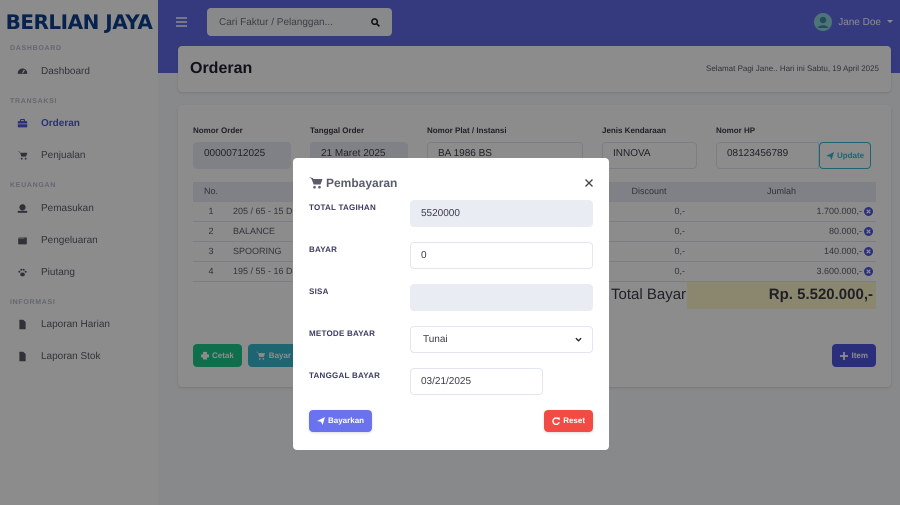  What do you see at coordinates (843, 251) in the screenshot?
I see `table-cell-text: 140.000,-` at bounding box center [843, 251].